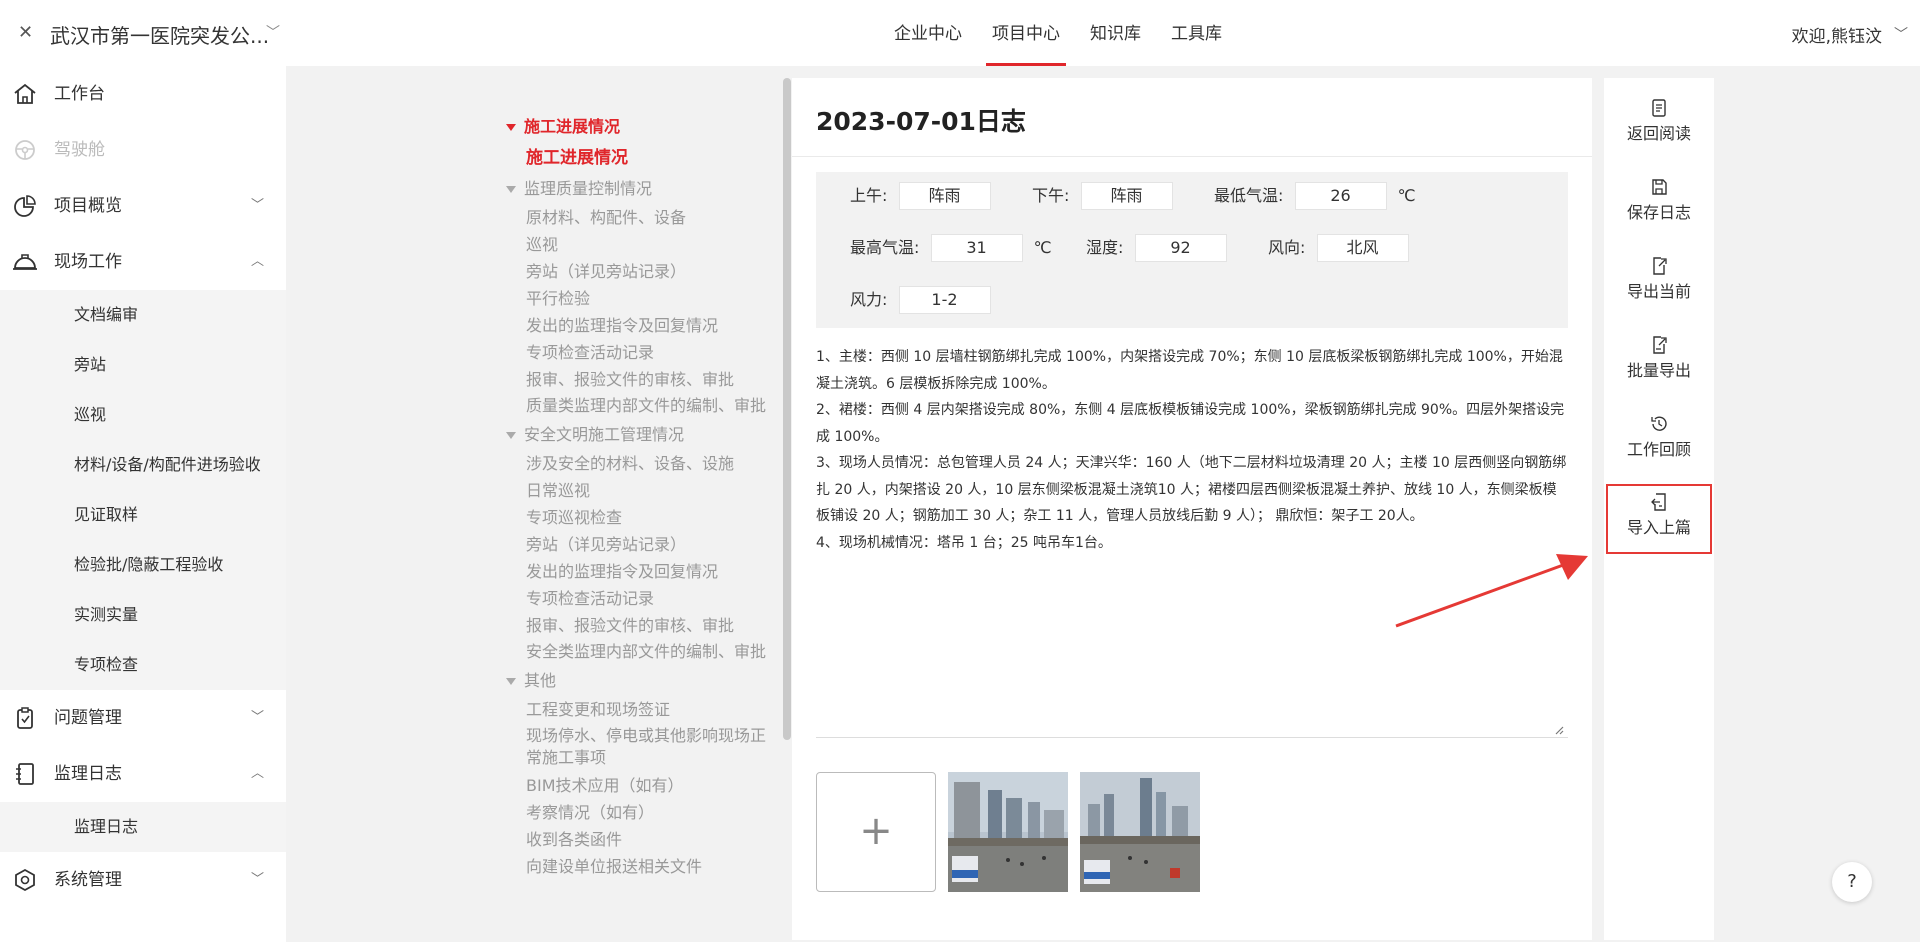  I want to click on outline-item: 日常巡视, so click(636, 490).